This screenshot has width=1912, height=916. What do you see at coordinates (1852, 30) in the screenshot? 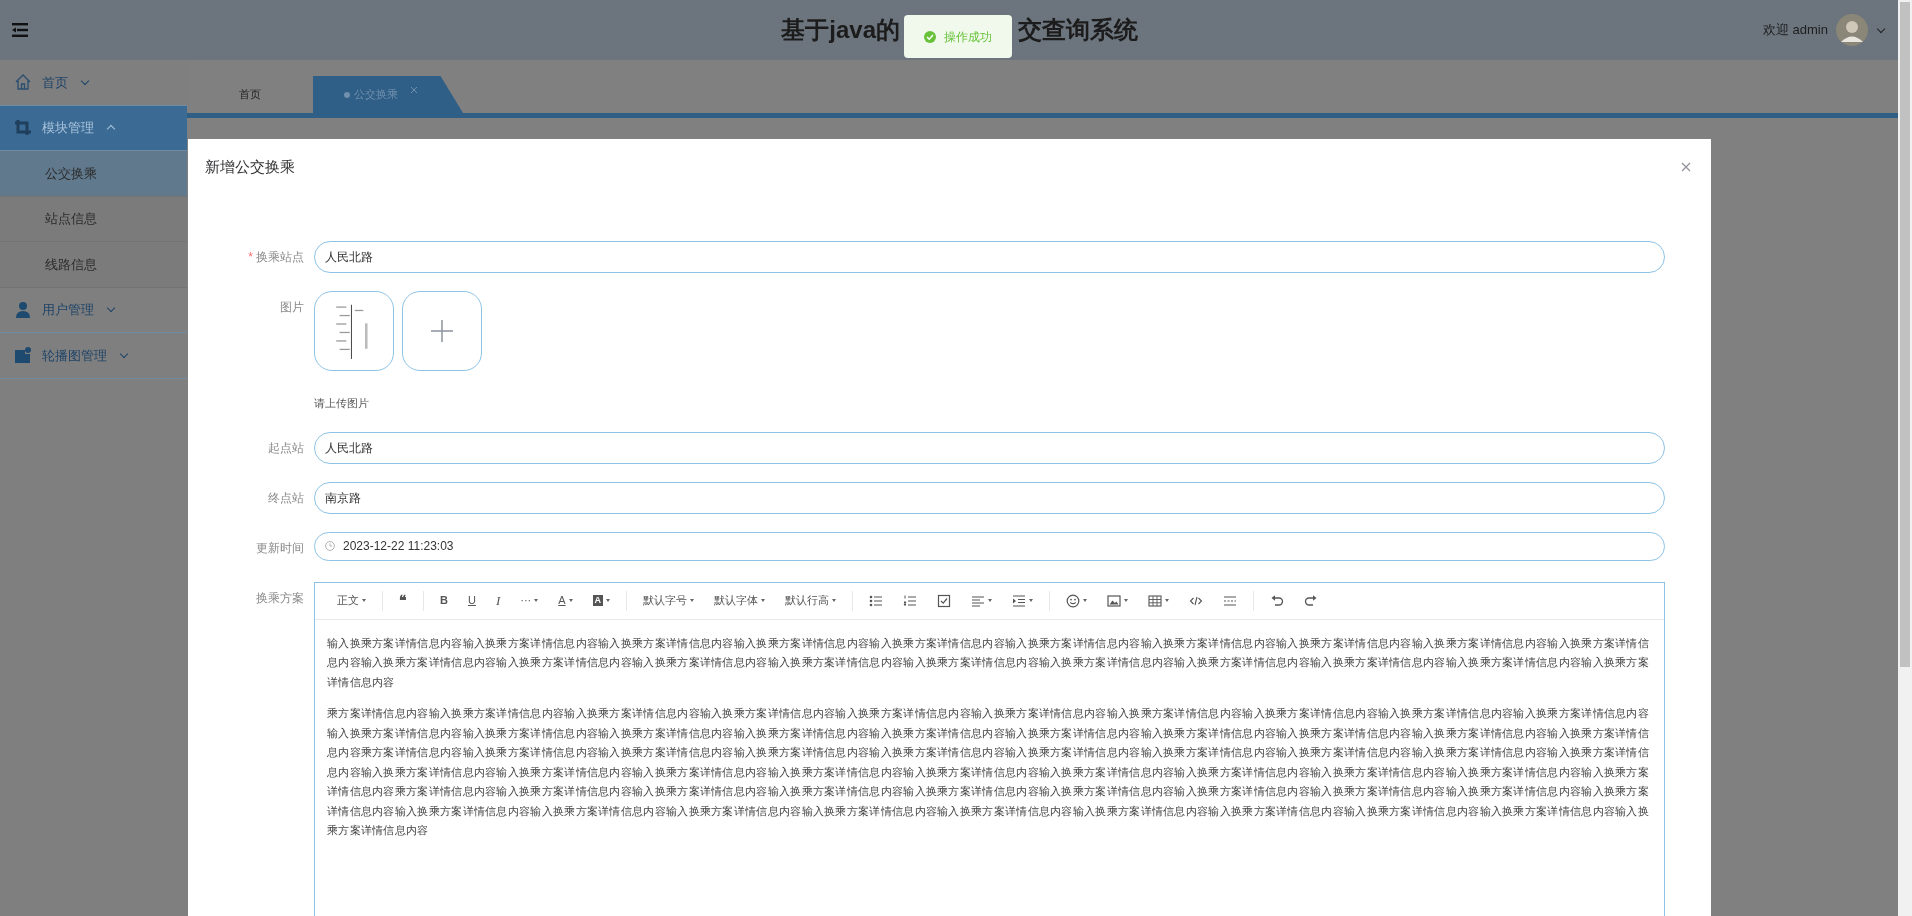
I see `avatar` at bounding box center [1852, 30].